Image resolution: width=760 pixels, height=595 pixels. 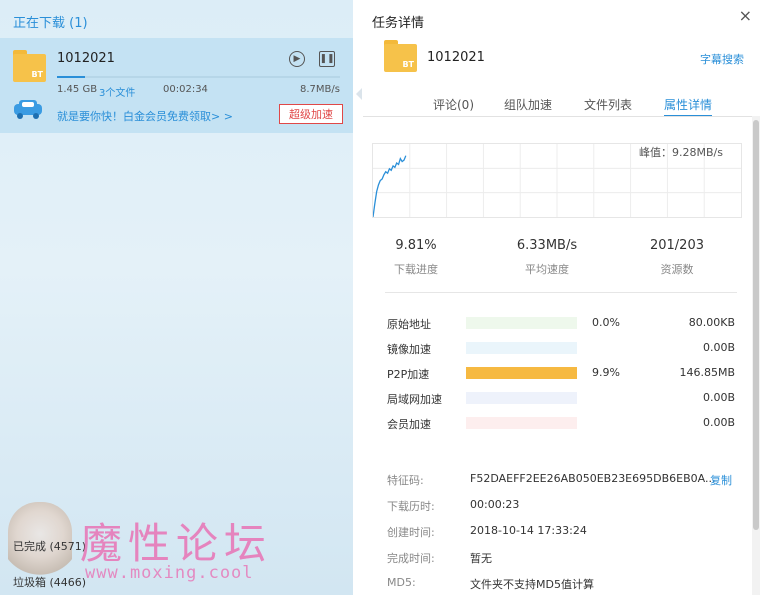 I want to click on source-row: 会员加速 0.00B, so click(x=562, y=423).